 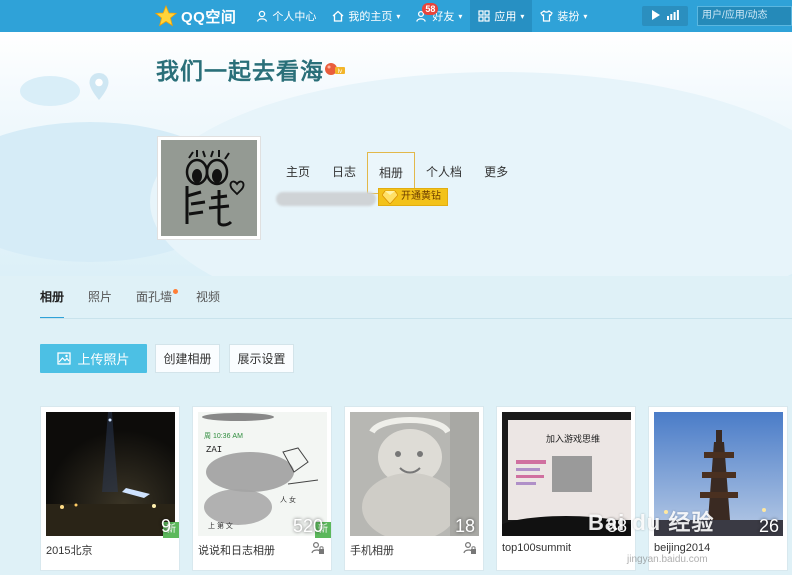 I want to click on star-logo-icon, so click(x=166, y=16).